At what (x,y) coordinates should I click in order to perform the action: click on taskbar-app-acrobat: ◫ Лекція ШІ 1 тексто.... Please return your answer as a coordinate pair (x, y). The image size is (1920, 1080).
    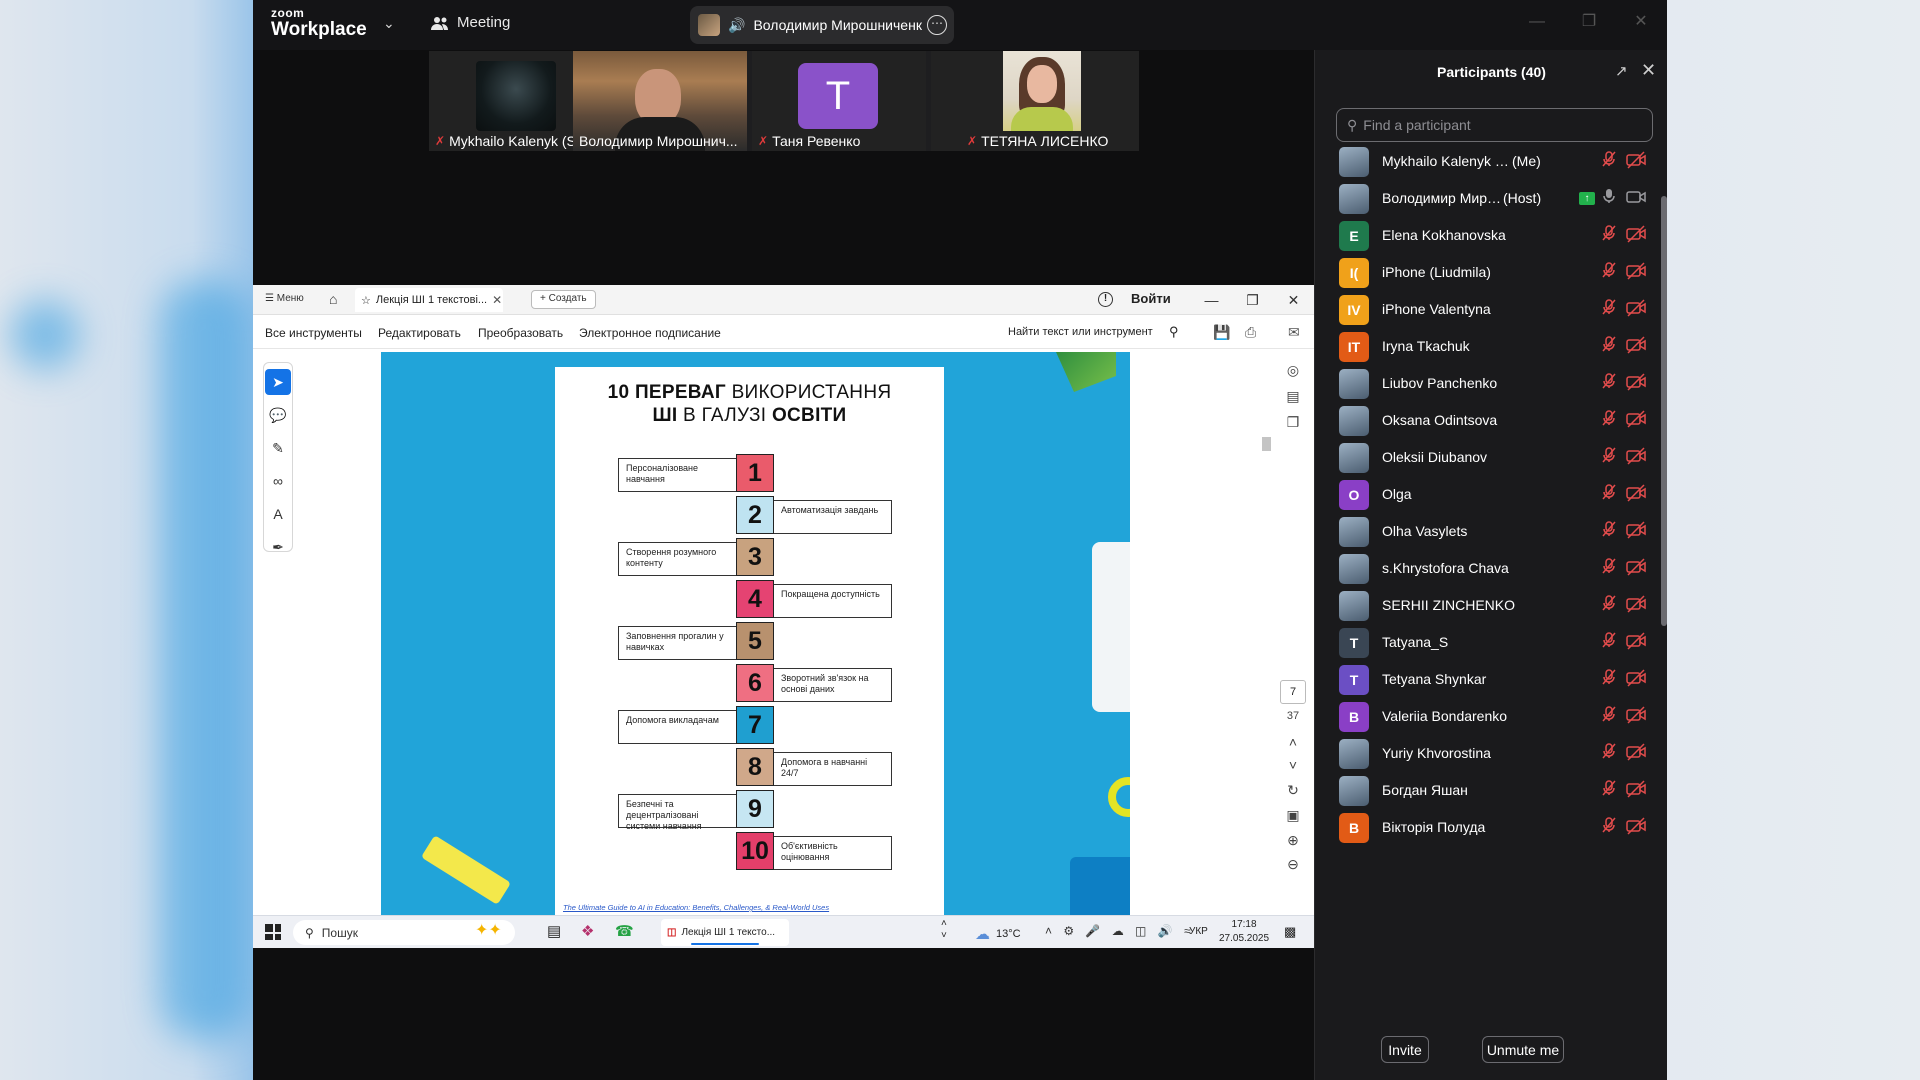
    Looking at the image, I should click on (725, 932).